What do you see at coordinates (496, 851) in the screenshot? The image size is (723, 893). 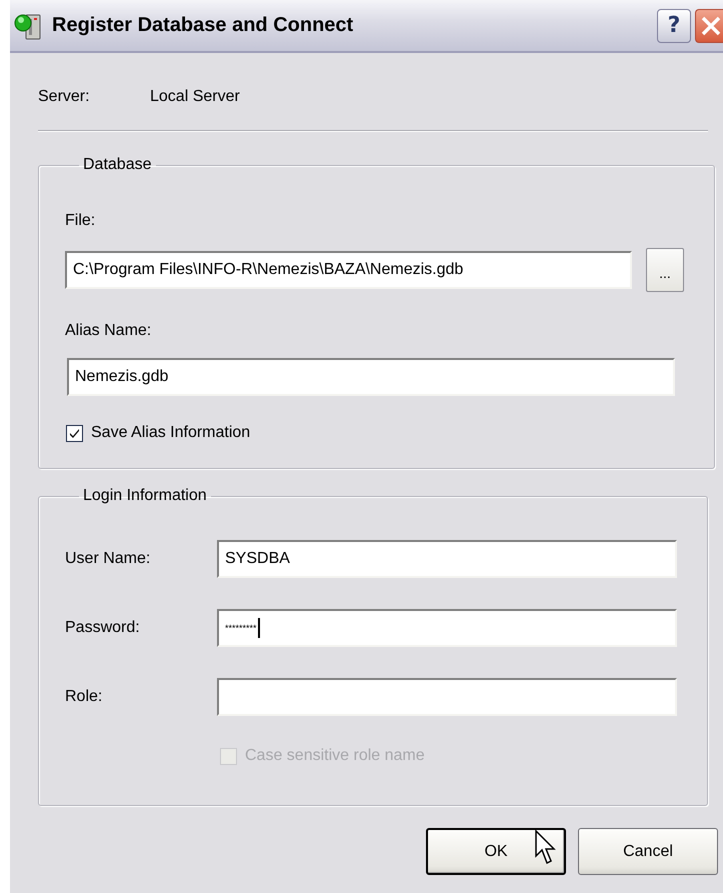 I see `dialog-button: OK` at bounding box center [496, 851].